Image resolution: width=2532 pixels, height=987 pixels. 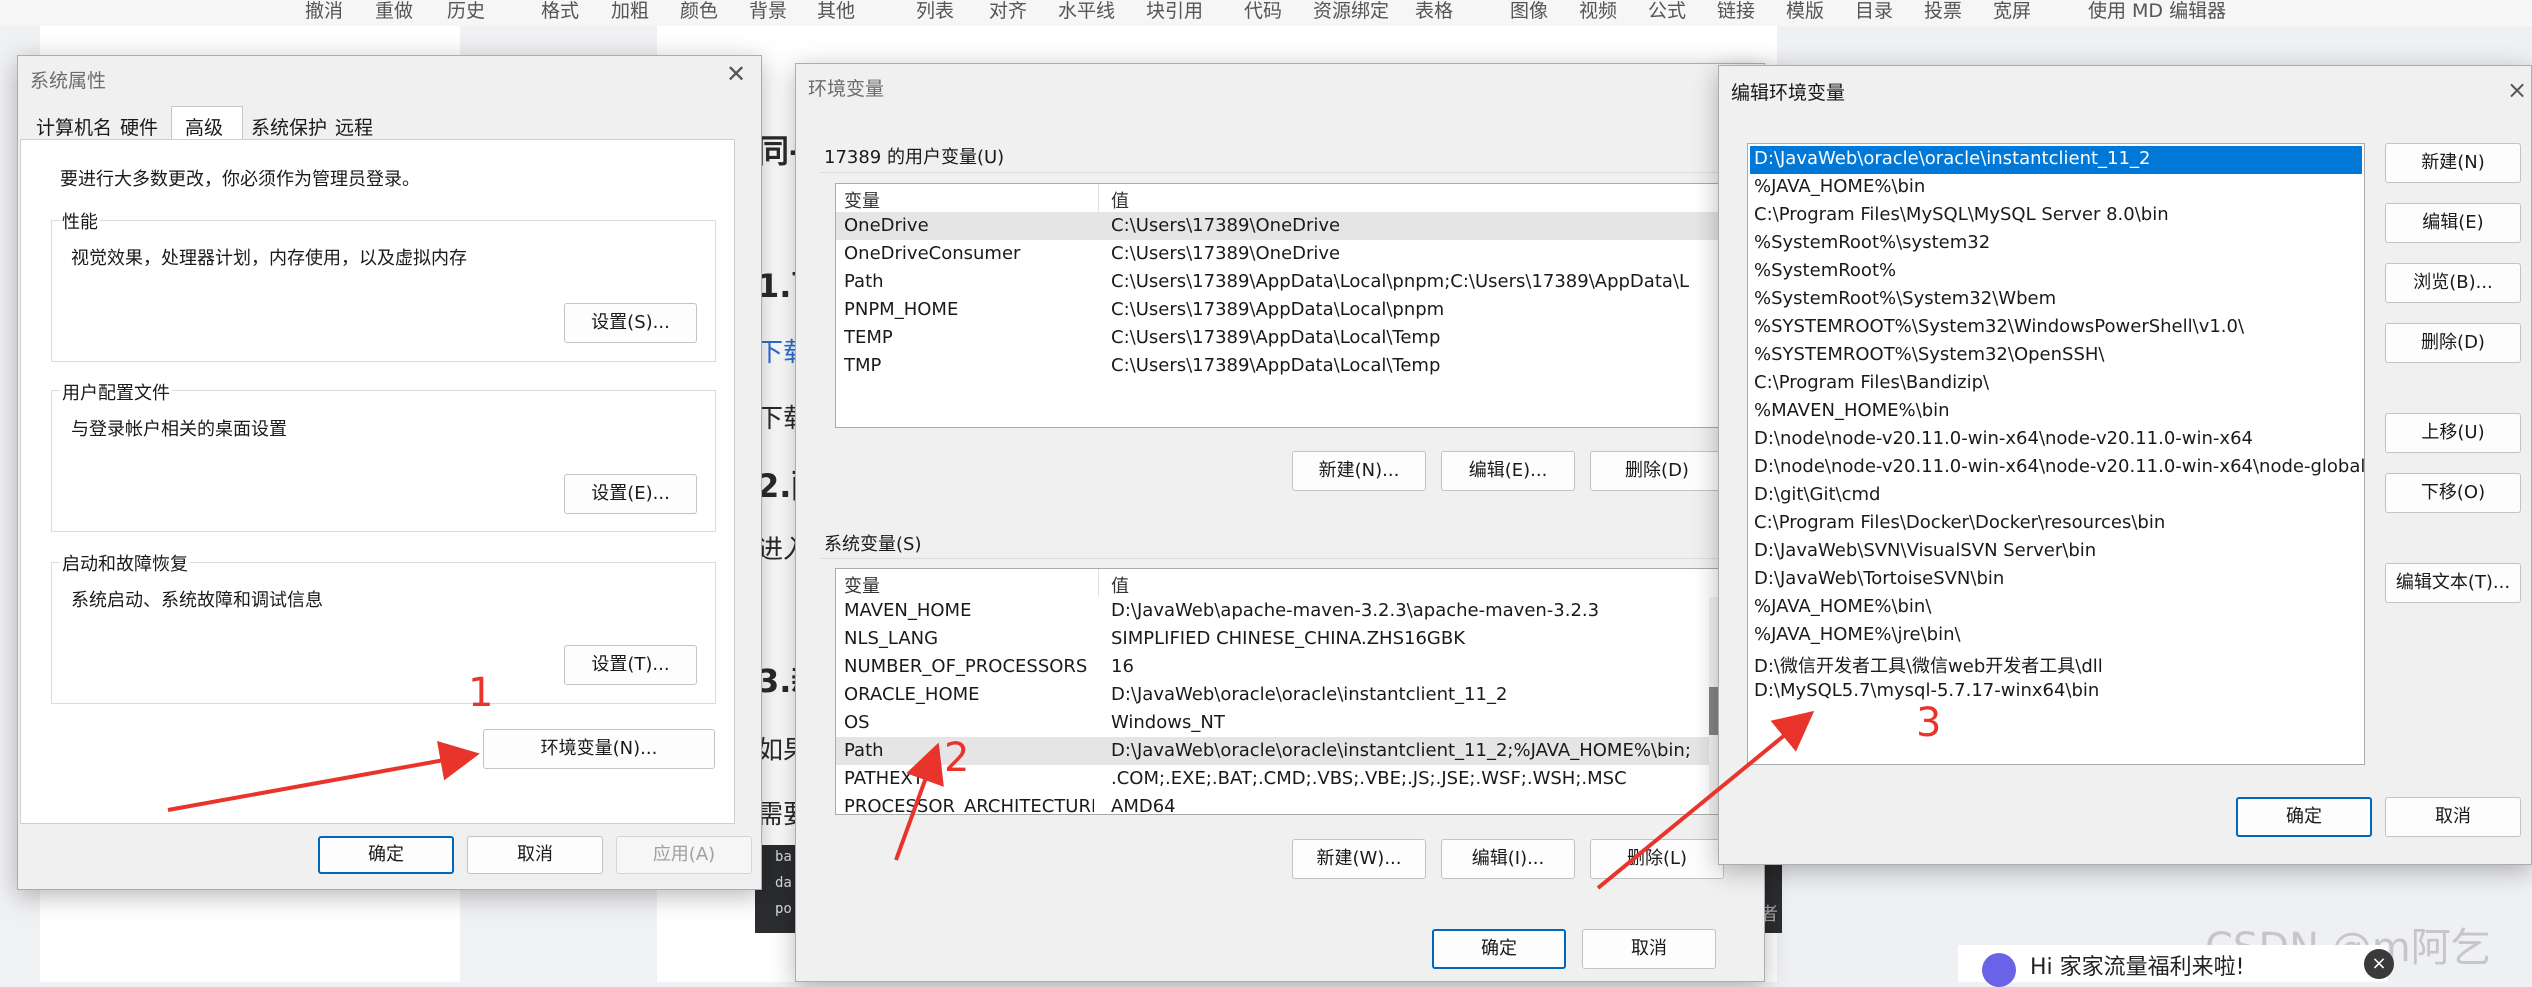 What do you see at coordinates (481, 693) in the screenshot?
I see `annotation-number-1: 1` at bounding box center [481, 693].